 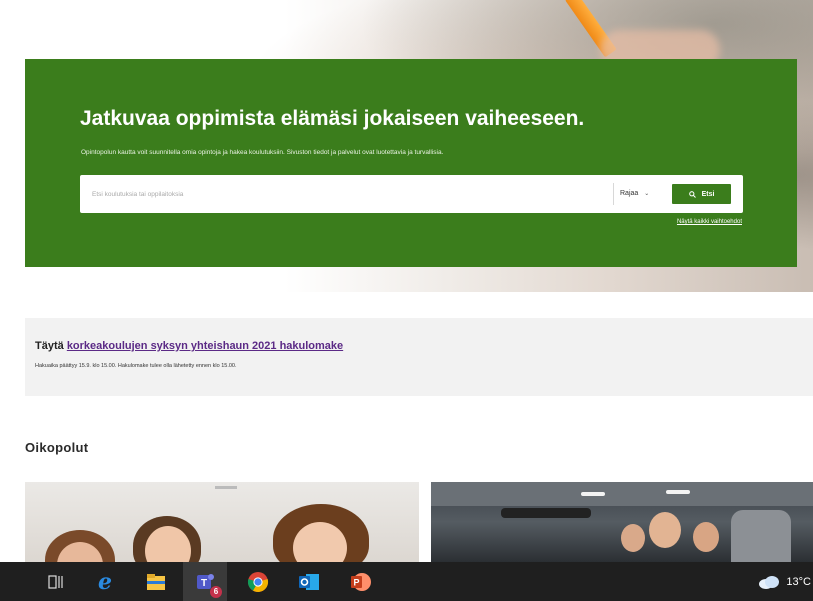 I want to click on shortcut-card-students, so click(x=222, y=522).